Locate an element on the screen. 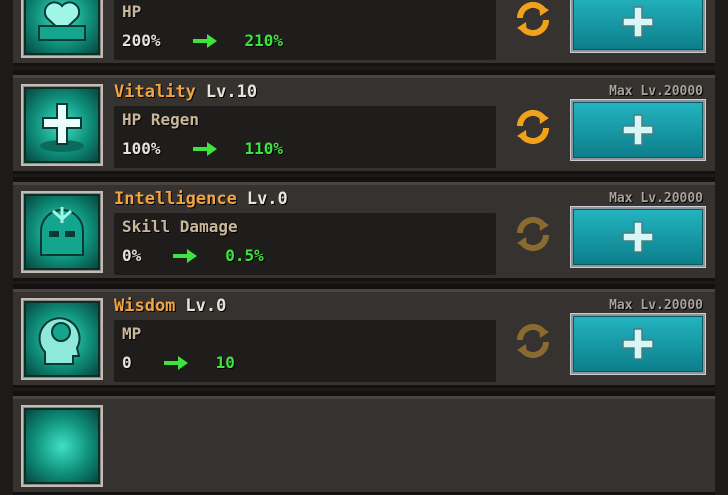  effect-label: HP Regen is located at coordinates (161, 119).